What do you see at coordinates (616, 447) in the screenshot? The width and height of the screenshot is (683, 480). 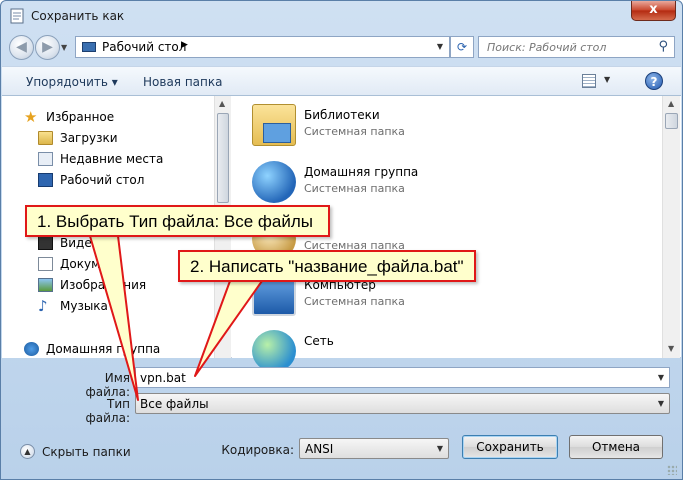 I see `cancel-button: Отмена` at bounding box center [616, 447].